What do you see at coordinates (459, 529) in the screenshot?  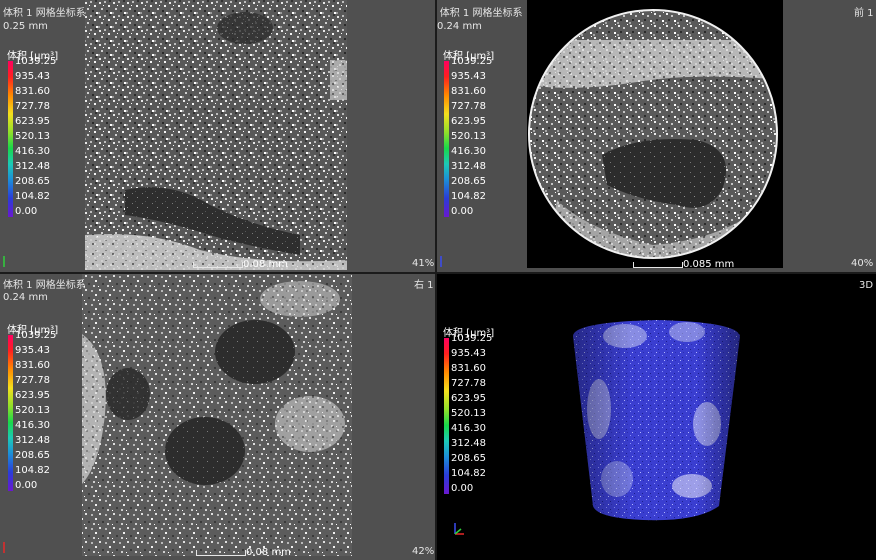 I see `axis-triad-3d-icon` at bounding box center [459, 529].